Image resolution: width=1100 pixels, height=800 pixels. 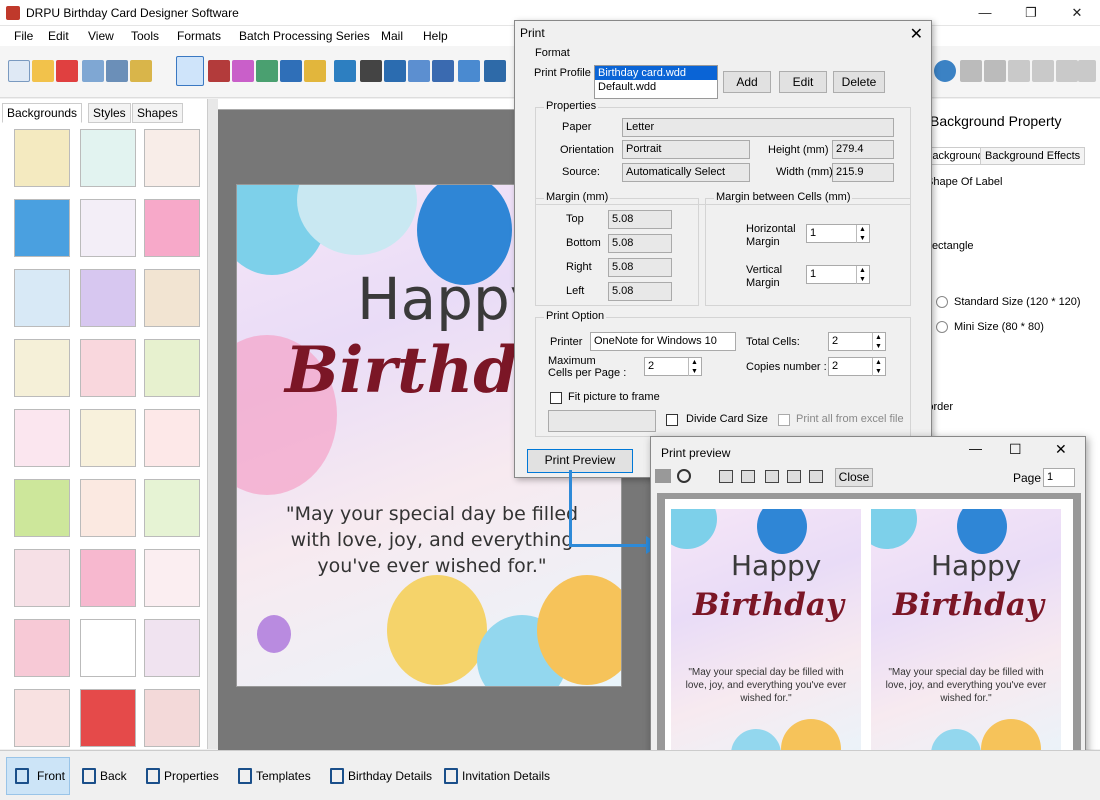 I want to click on menu-view: View, so click(x=101, y=36).